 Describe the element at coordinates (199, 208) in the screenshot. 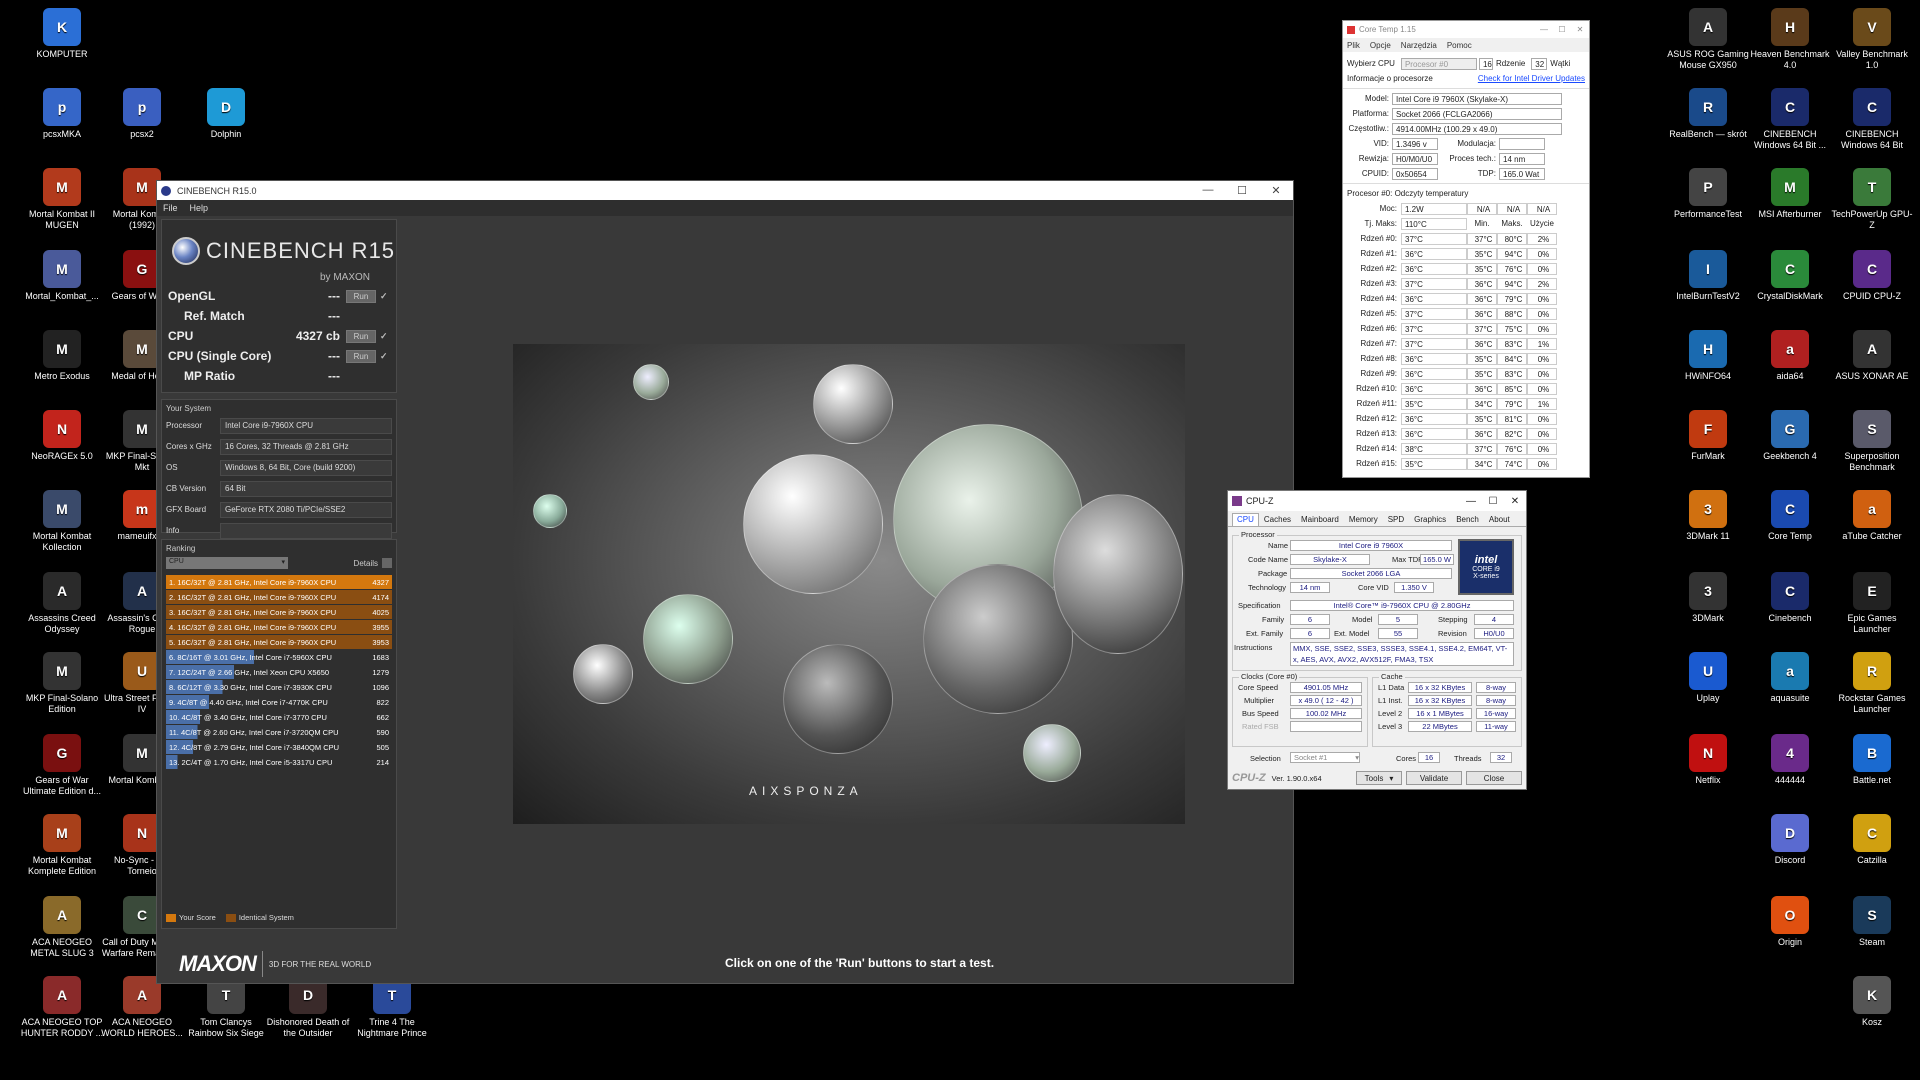

I see `menu-help: Help` at that location.